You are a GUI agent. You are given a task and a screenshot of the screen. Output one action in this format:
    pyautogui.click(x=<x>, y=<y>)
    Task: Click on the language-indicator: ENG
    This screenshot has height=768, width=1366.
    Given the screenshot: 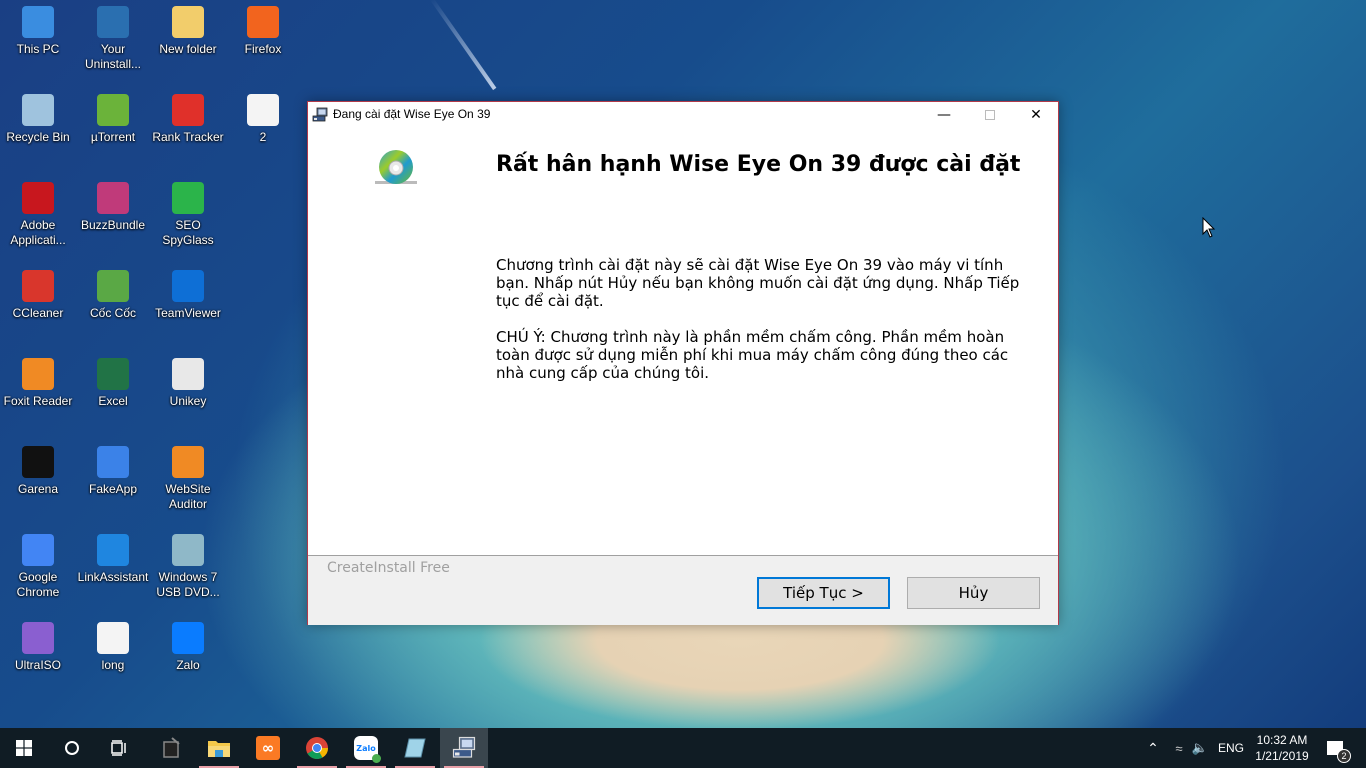 What is the action you would take?
    pyautogui.click(x=1231, y=748)
    